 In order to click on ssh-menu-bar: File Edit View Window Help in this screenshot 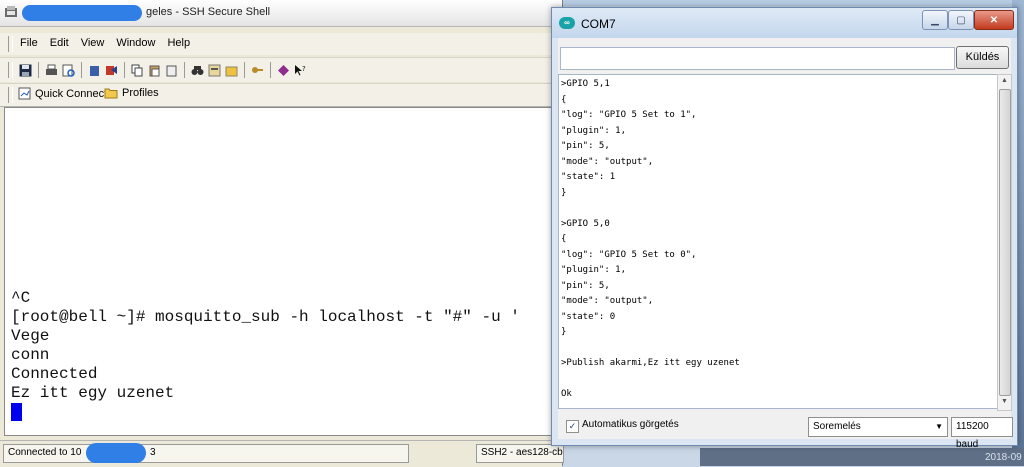, I will do `click(281, 44)`.